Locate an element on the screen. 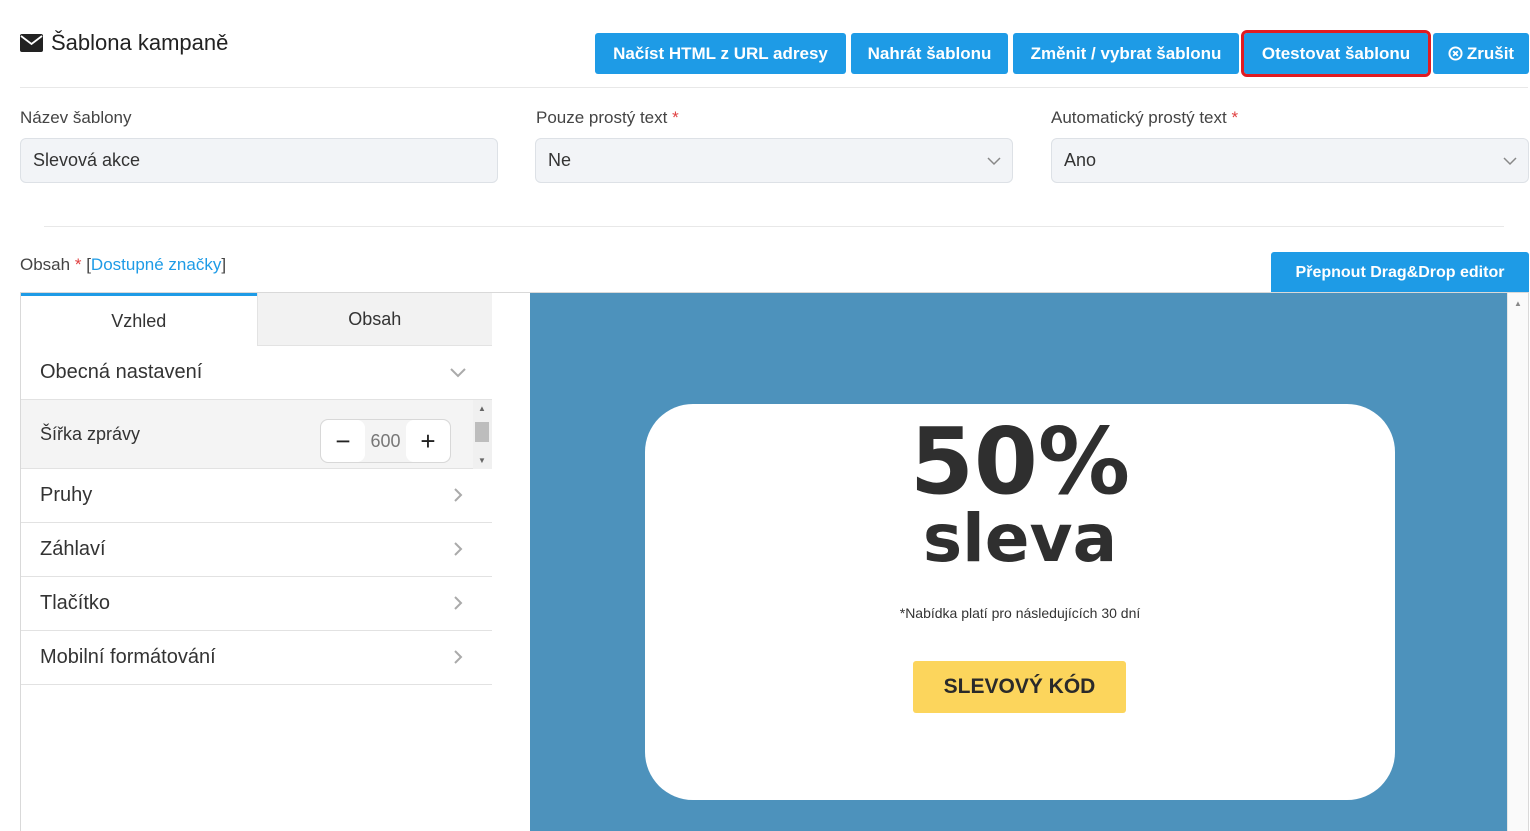 The height and width of the screenshot is (831, 1530). auto-plain-text-label-text: Automatický prostý text is located at coordinates (1139, 117).